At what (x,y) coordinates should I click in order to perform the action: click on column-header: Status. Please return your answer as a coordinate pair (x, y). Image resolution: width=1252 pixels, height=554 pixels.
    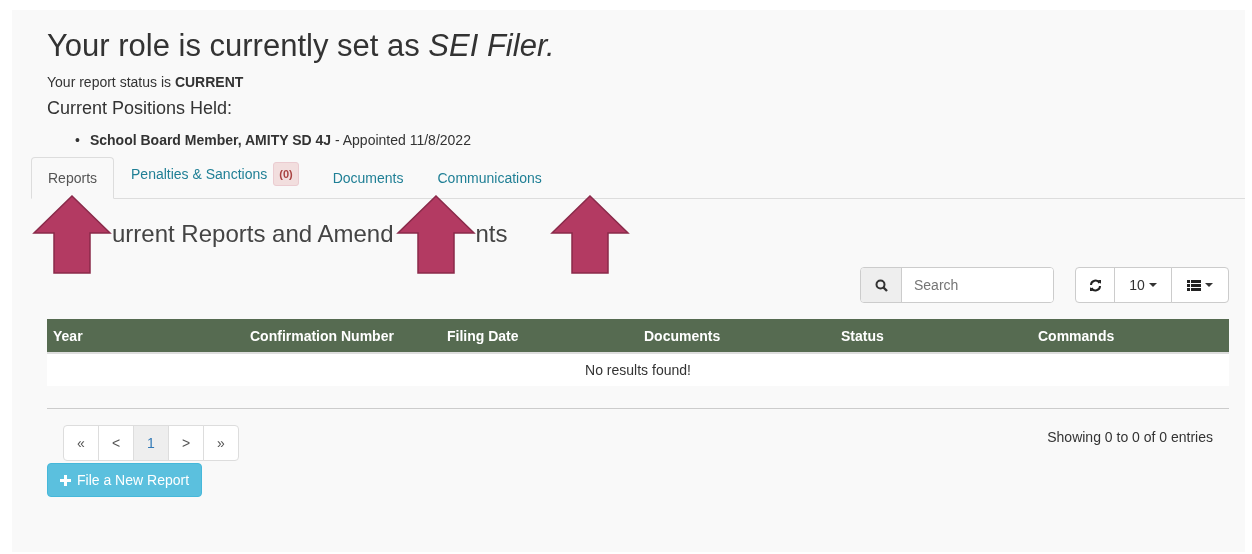
    Looking at the image, I should click on (862, 335).